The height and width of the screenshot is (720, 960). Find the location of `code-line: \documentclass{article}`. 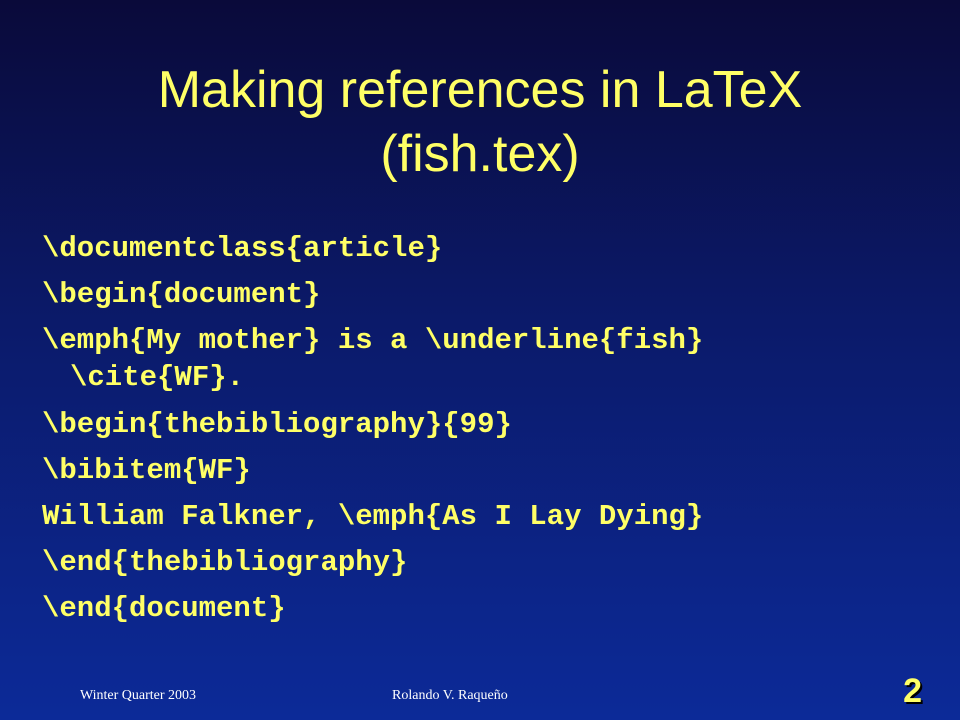

code-line: \documentclass{article} is located at coordinates (242, 248).